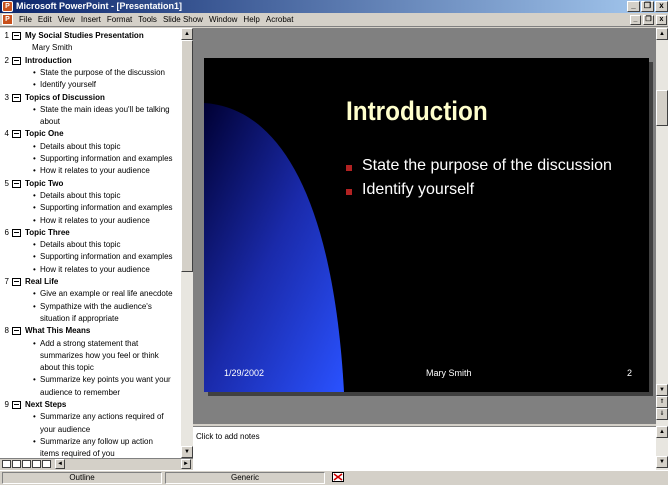 This screenshot has width=668, height=485. I want to click on slide-scroll-thumb, so click(662, 108).